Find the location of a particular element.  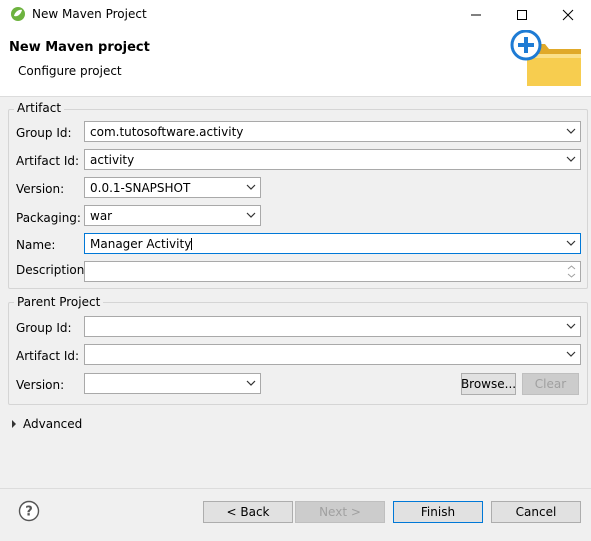

description-label: Description: is located at coordinates (52, 270).